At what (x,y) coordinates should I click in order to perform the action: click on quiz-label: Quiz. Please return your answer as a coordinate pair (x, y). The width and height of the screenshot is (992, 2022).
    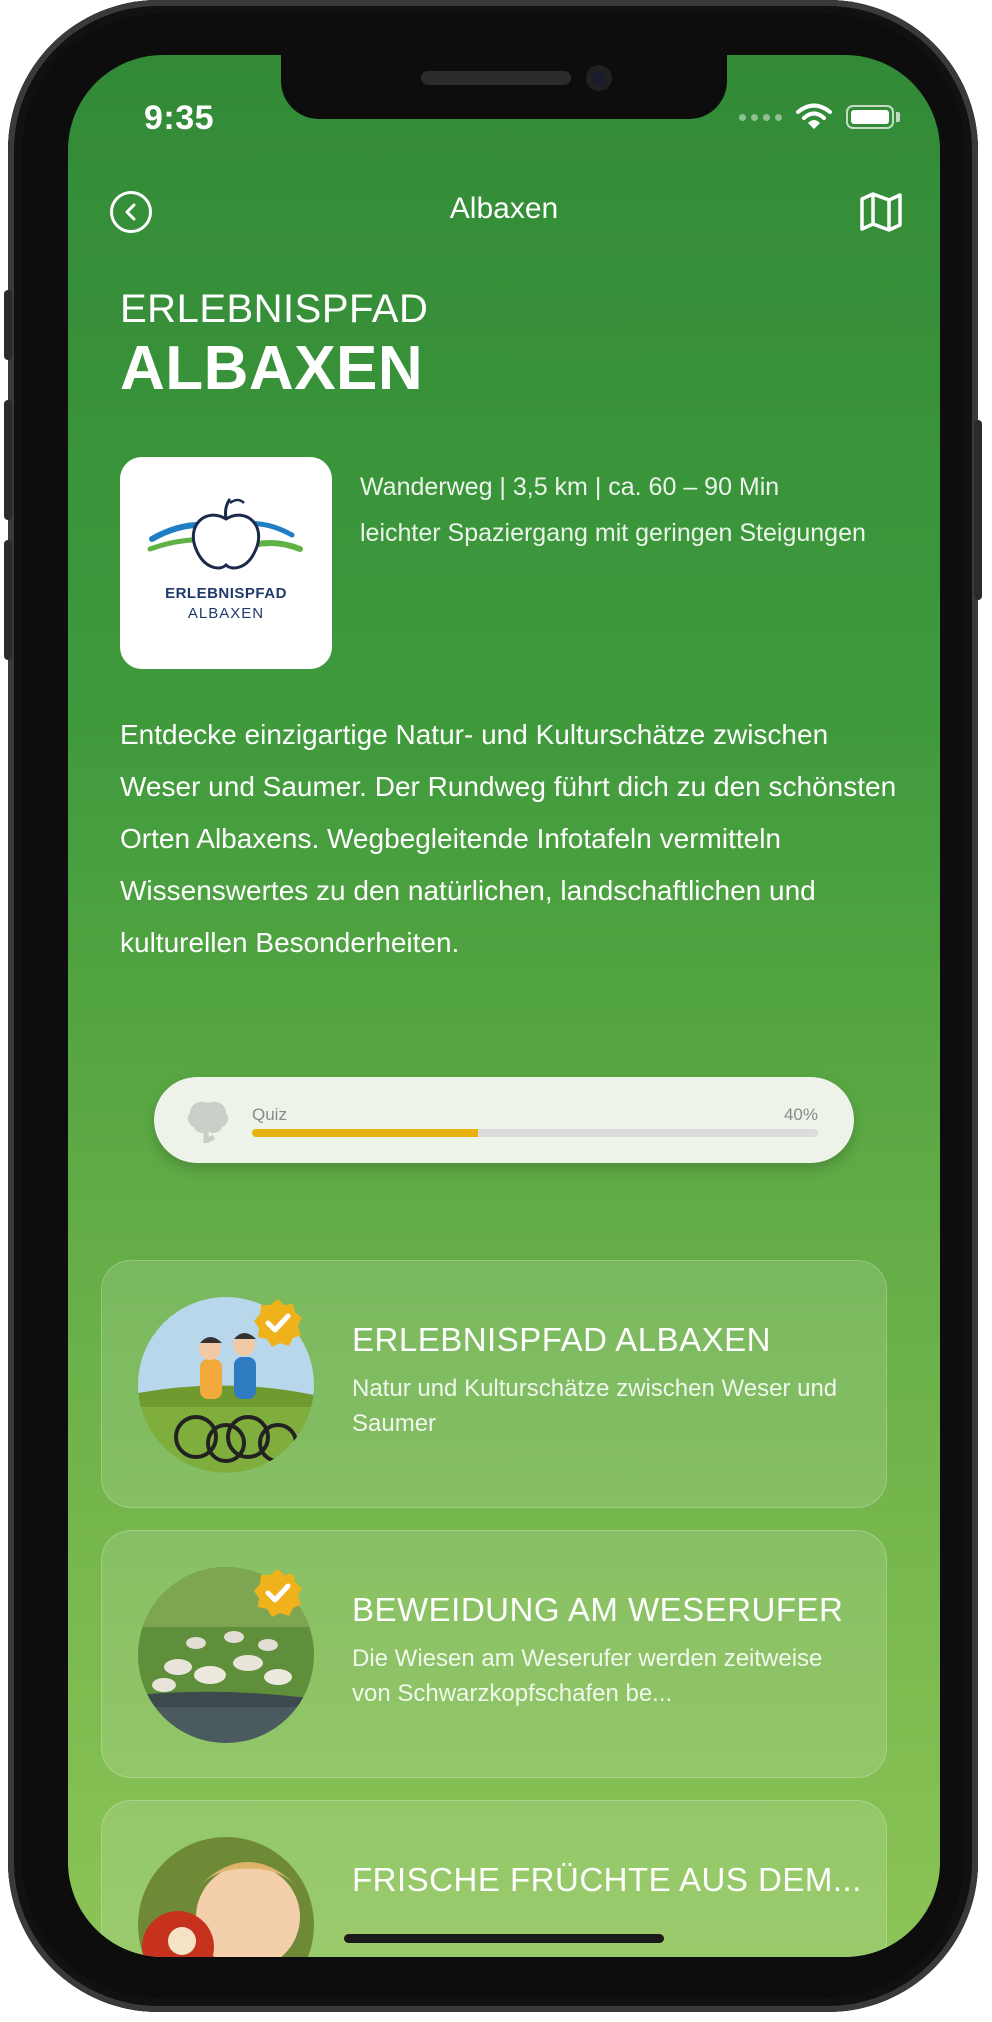
    Looking at the image, I should click on (269, 1114).